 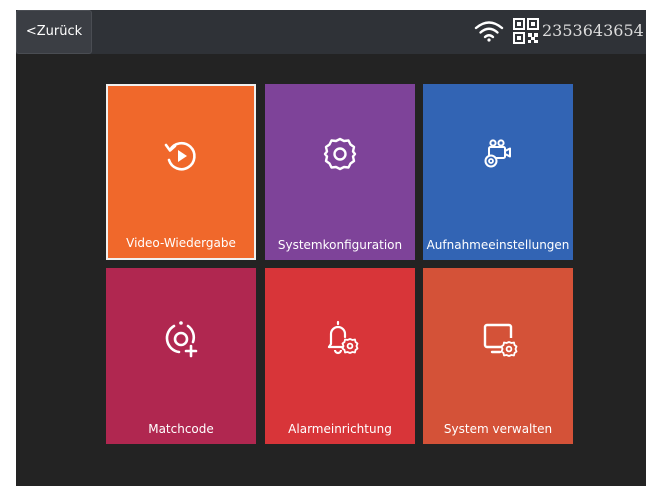 What do you see at coordinates (340, 154) in the screenshot?
I see `gear-icon` at bounding box center [340, 154].